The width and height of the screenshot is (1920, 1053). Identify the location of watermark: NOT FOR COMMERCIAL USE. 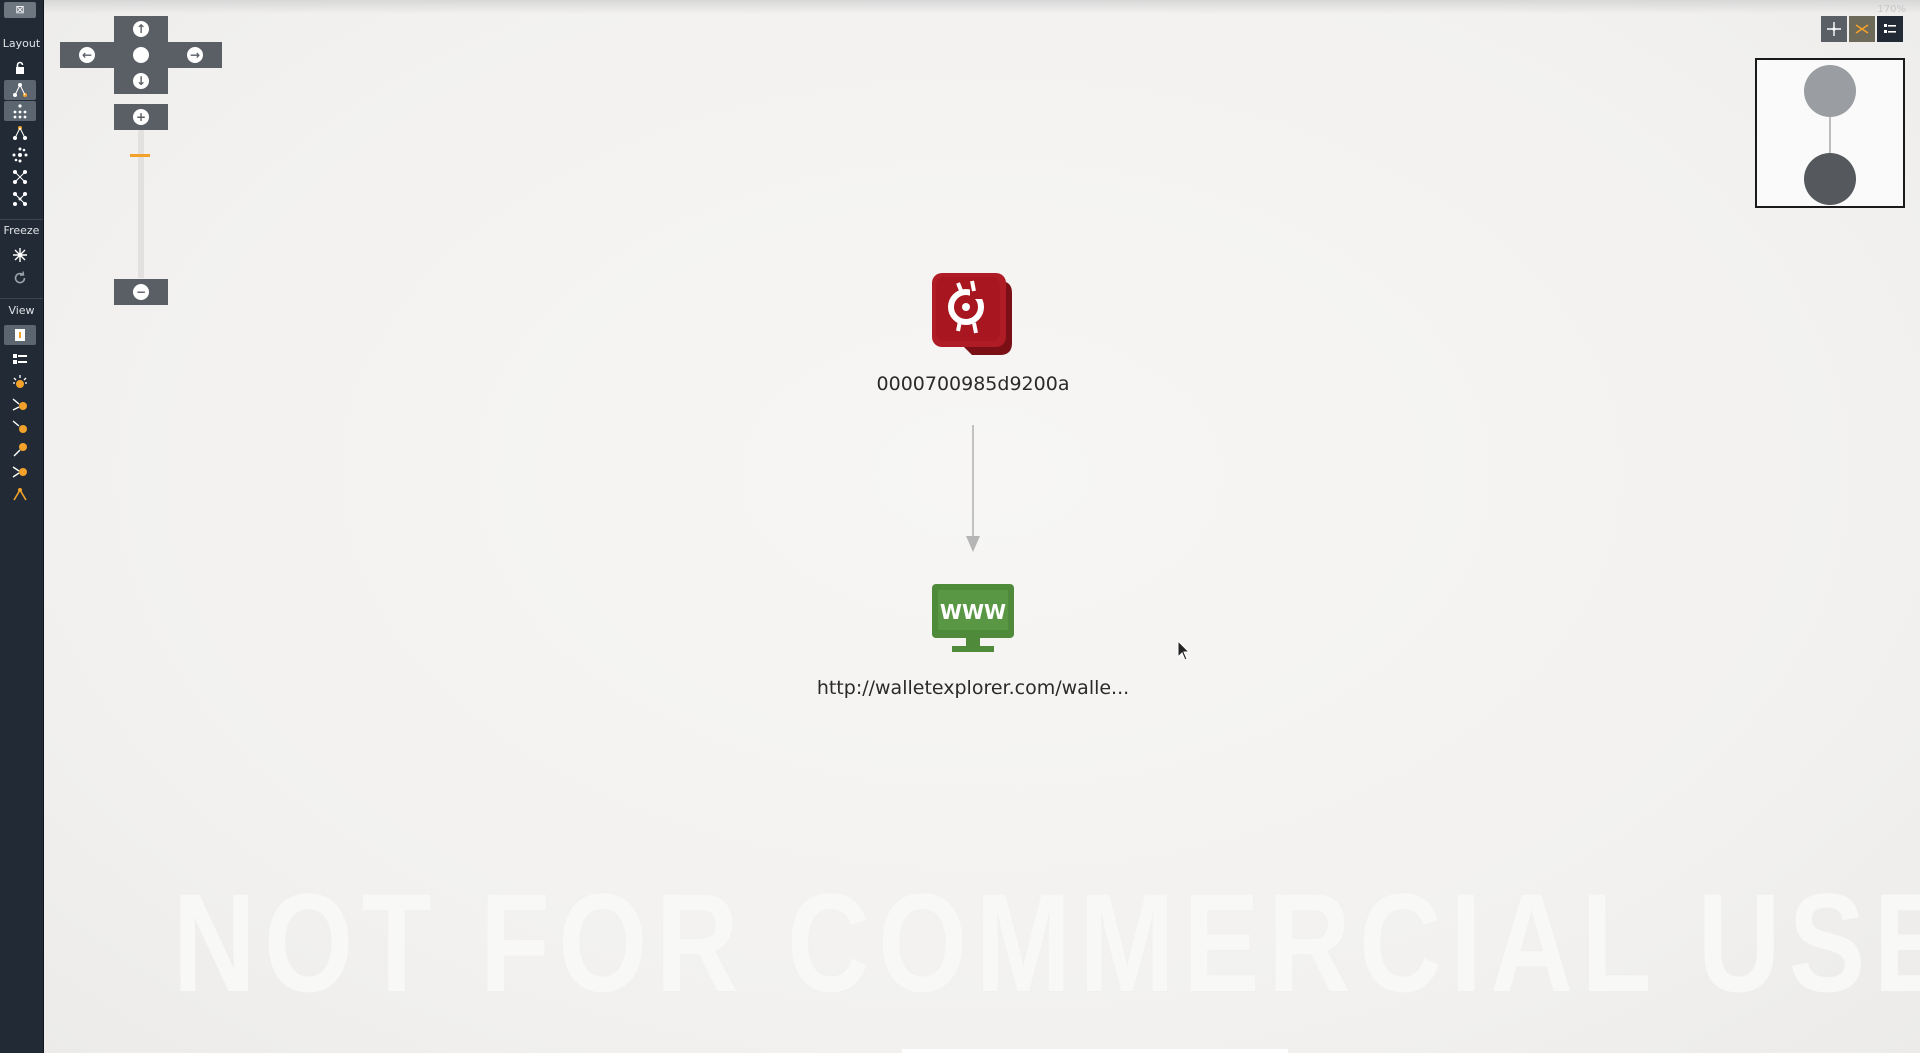
(1046, 942).